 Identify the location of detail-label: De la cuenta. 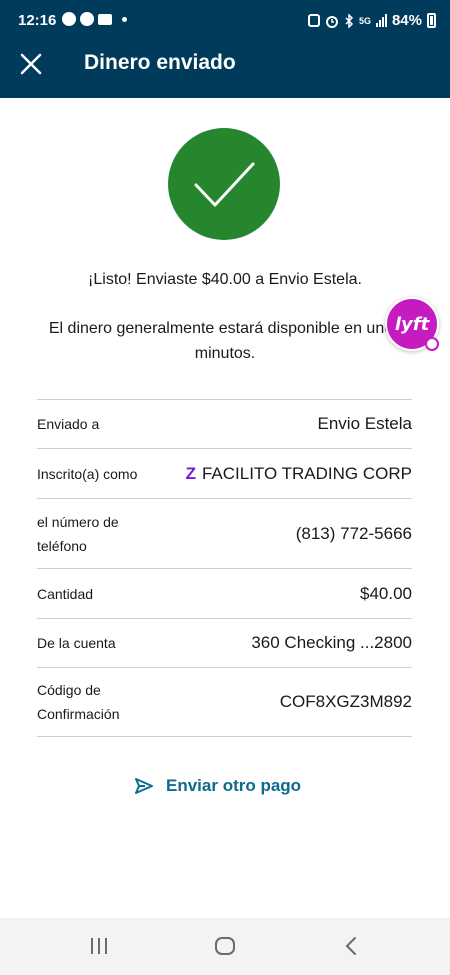
(76, 643).